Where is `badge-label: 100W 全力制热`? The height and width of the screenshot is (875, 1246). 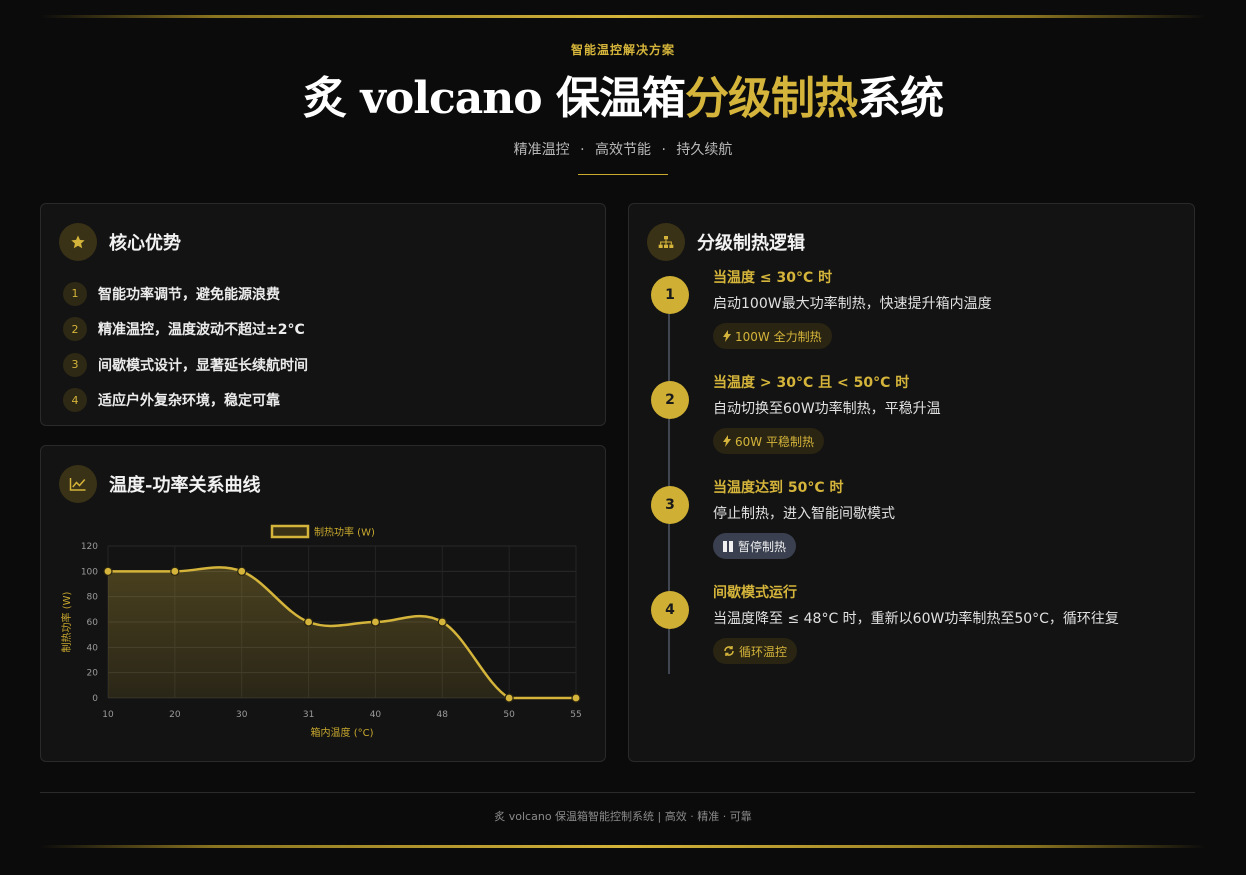 badge-label: 100W 全力制热 is located at coordinates (778, 336).